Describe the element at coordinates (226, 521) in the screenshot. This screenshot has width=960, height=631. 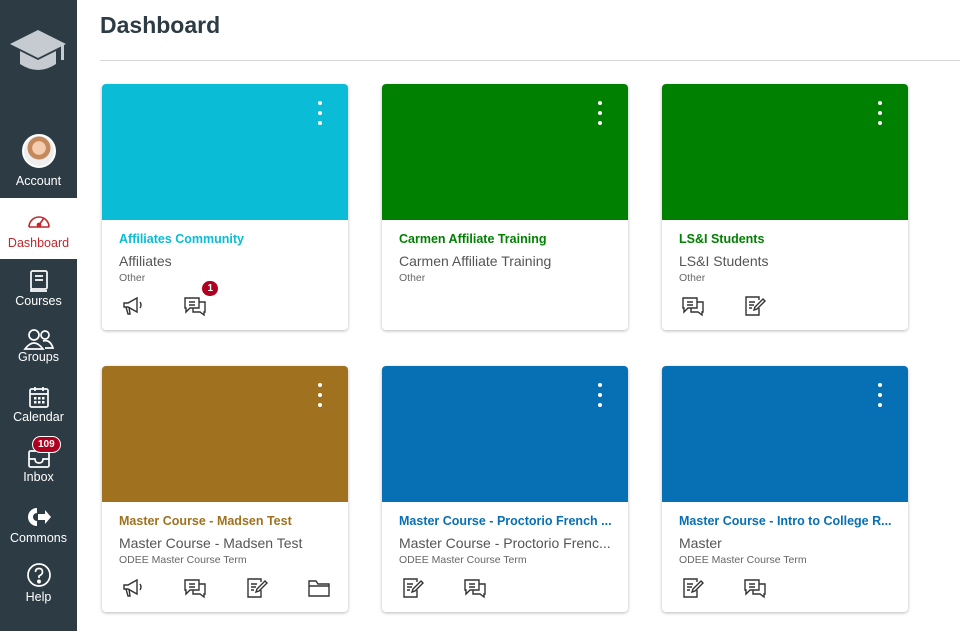
I see `card-course-name: Master Course - Madsen Test` at that location.